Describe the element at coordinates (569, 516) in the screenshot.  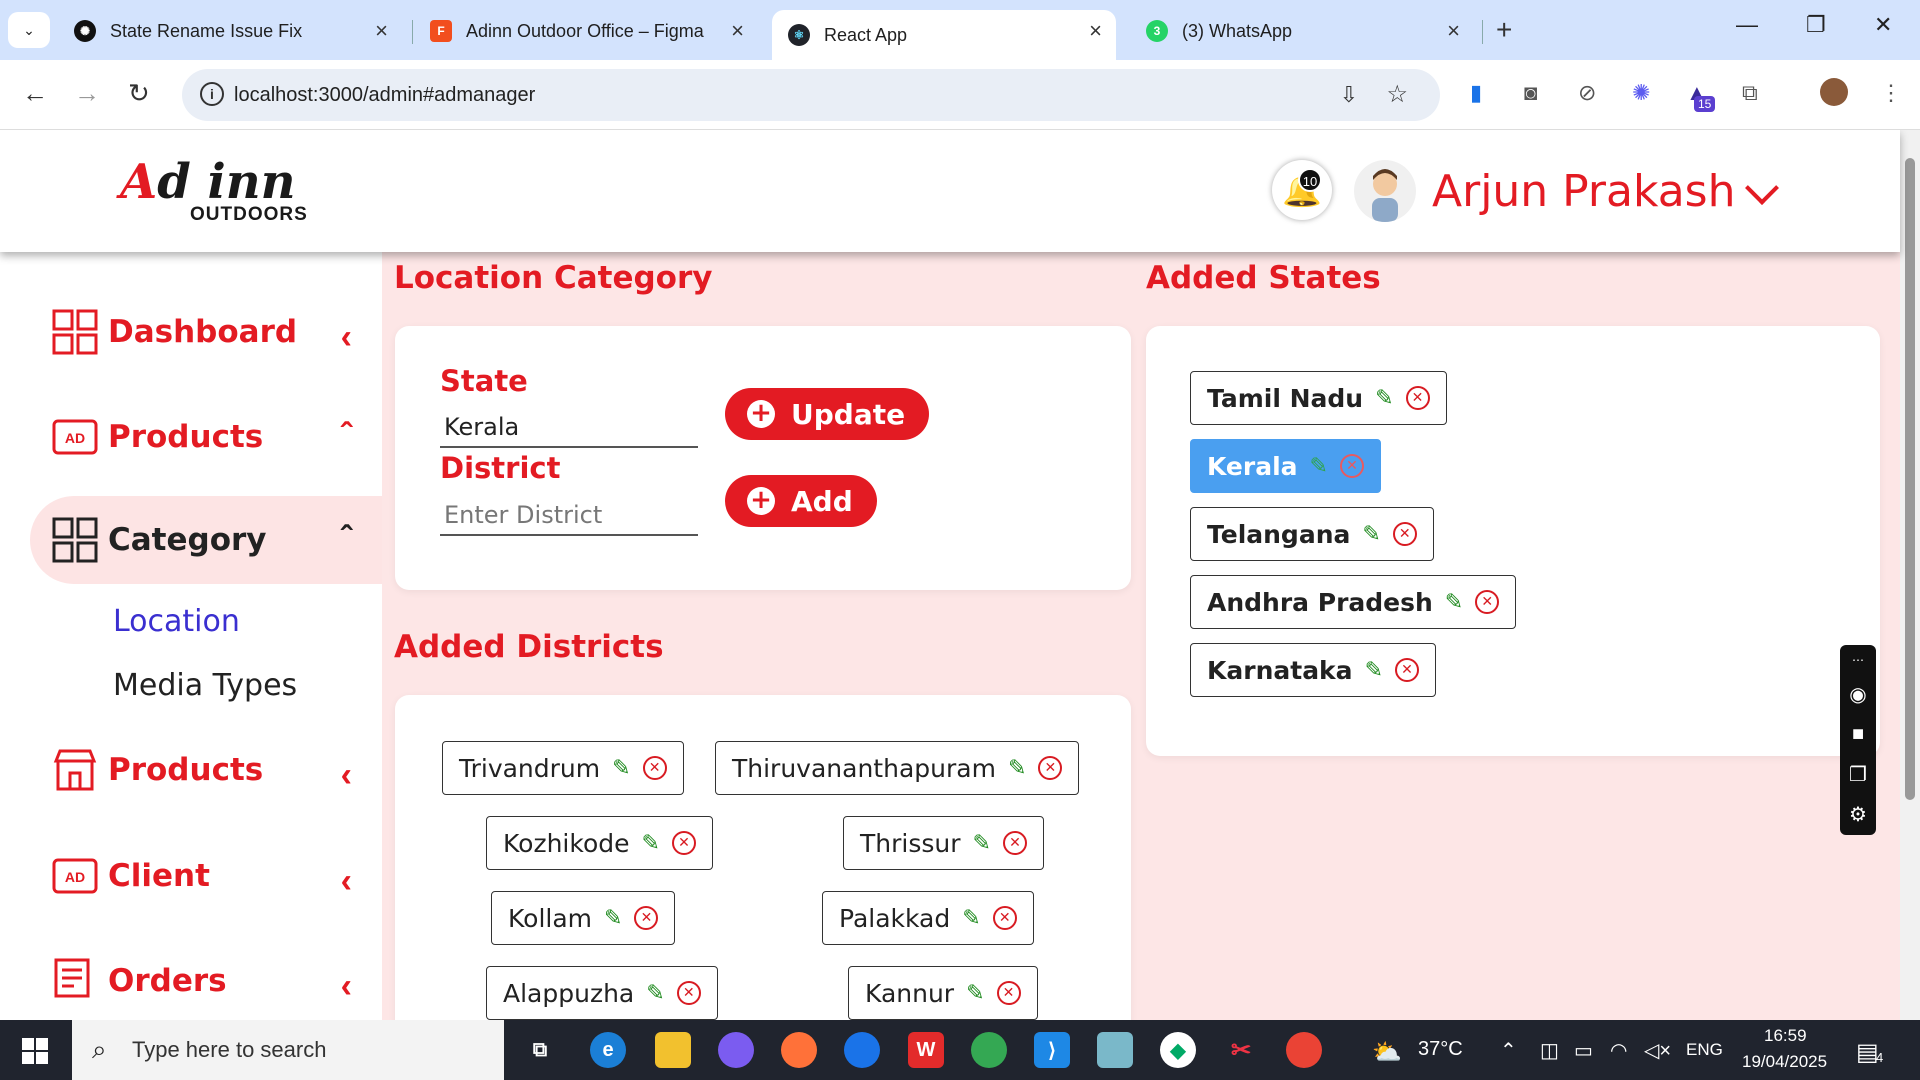
I see `district-input` at that location.